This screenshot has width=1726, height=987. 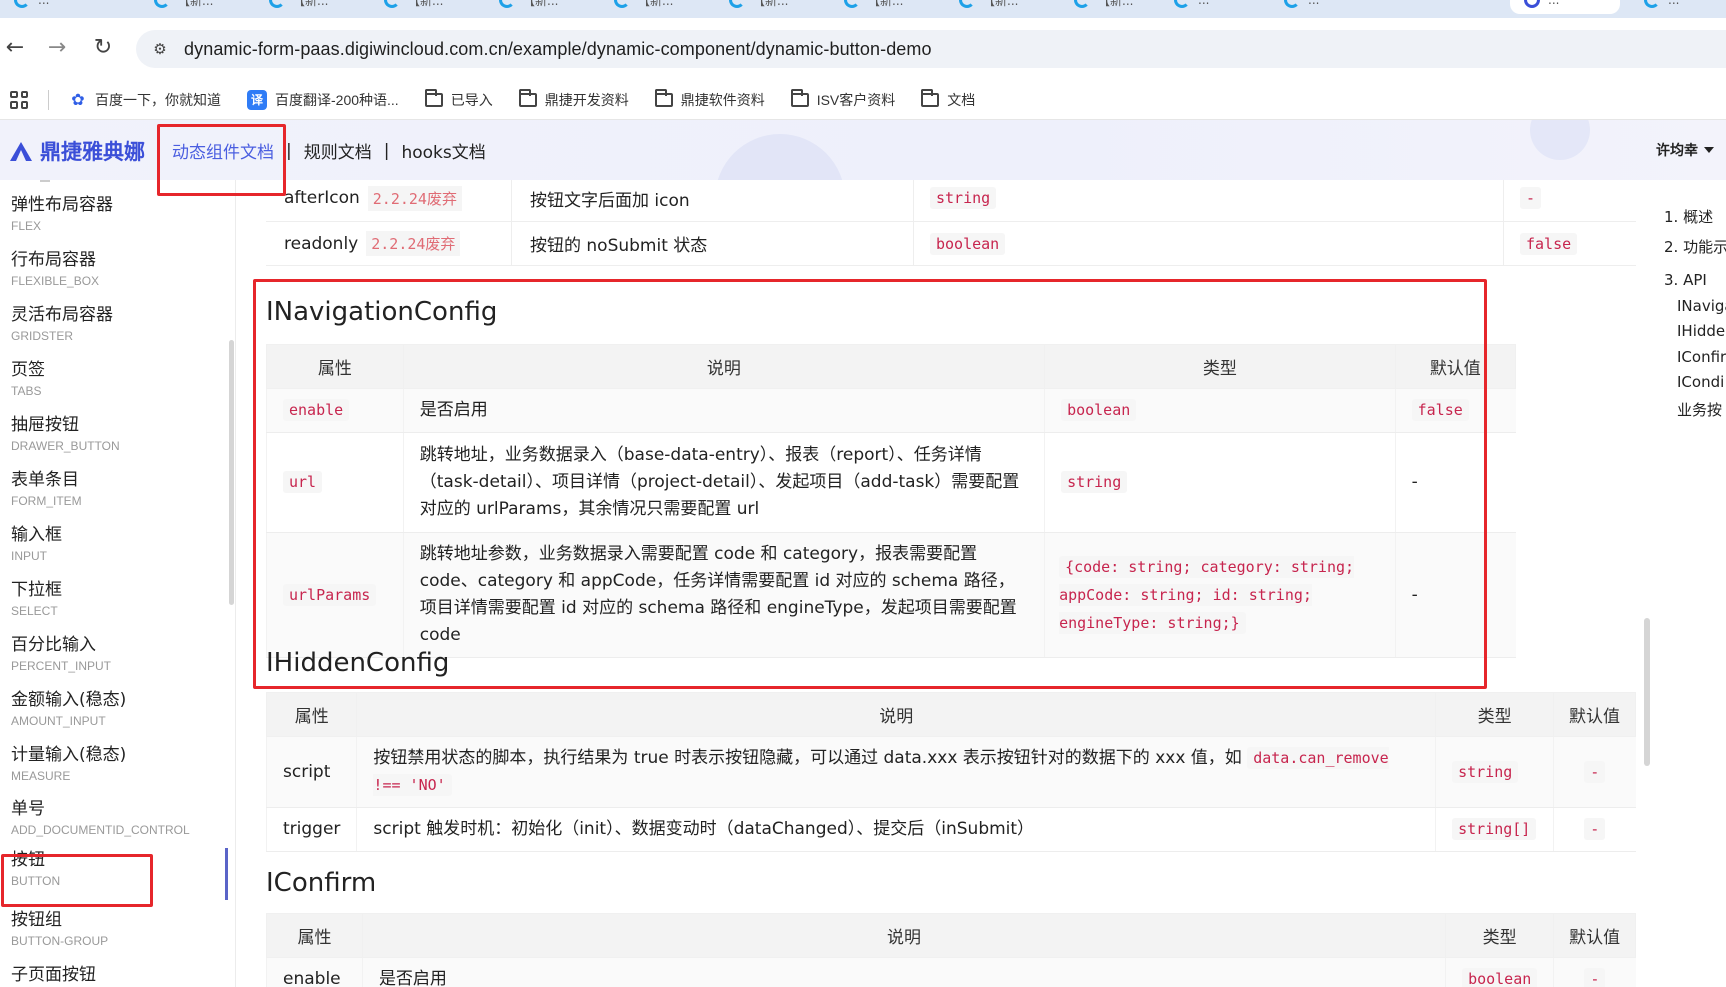 I want to click on toc-item-features: 2. 功能示, so click(x=1695, y=246).